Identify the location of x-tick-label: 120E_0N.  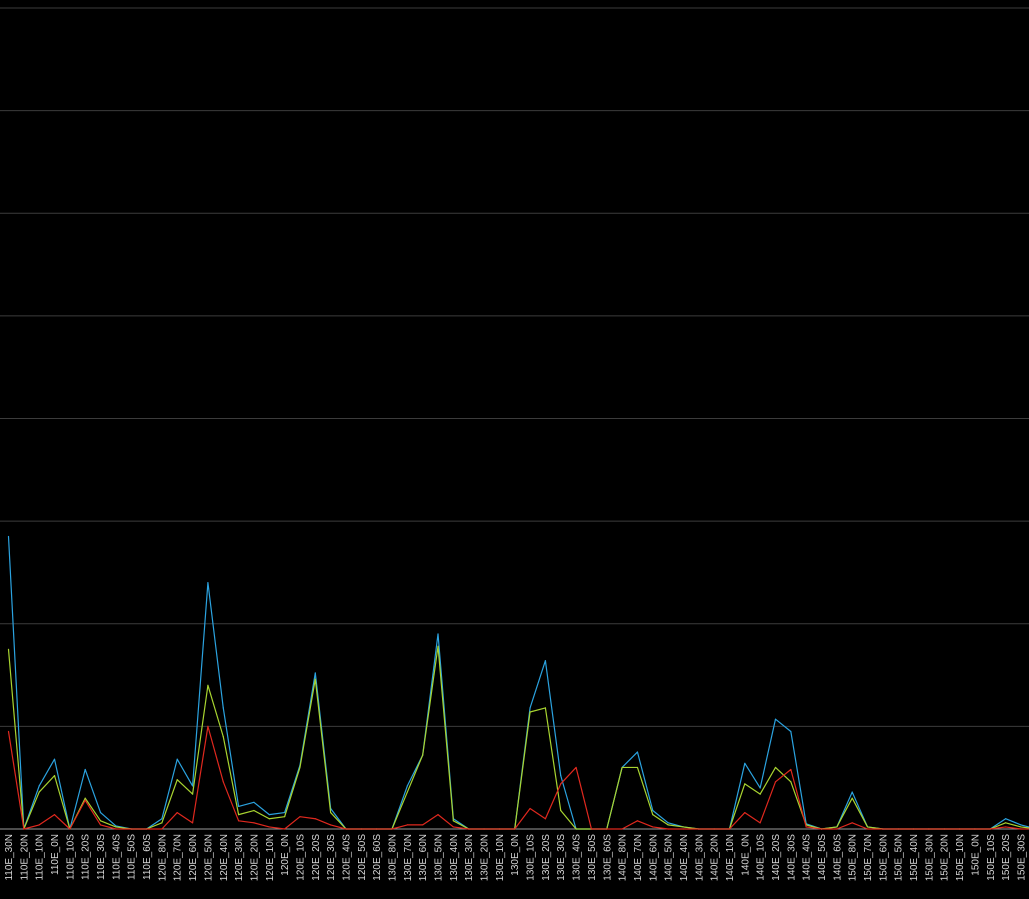
(285, 855).